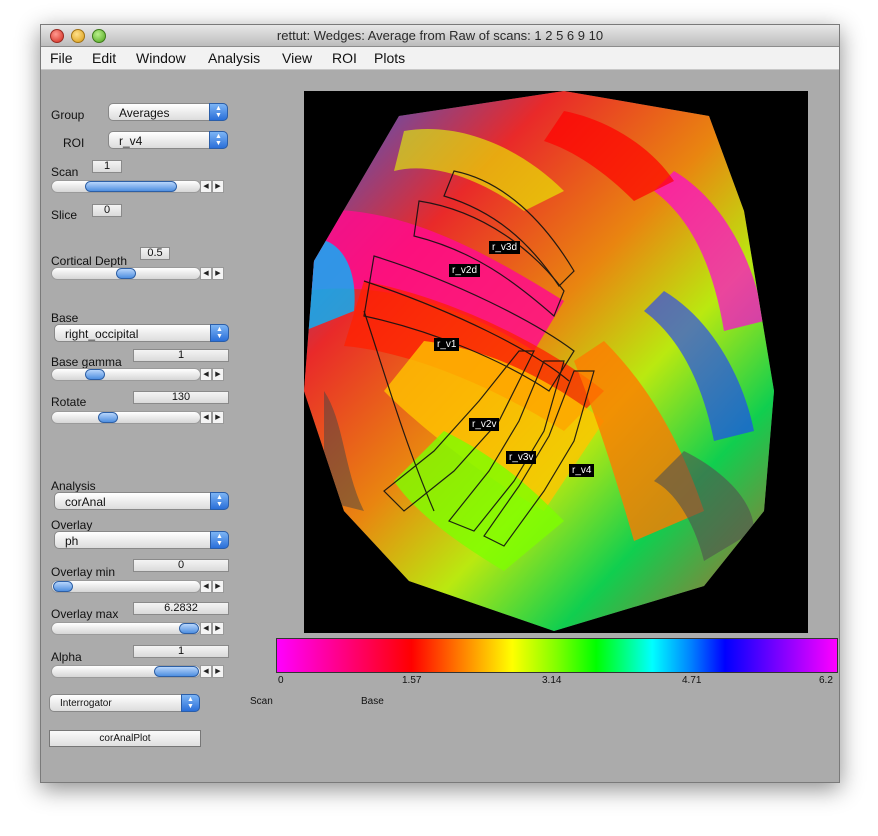 The height and width of the screenshot is (836, 878). I want to click on scan-slider: ◀ ▶, so click(142, 186).